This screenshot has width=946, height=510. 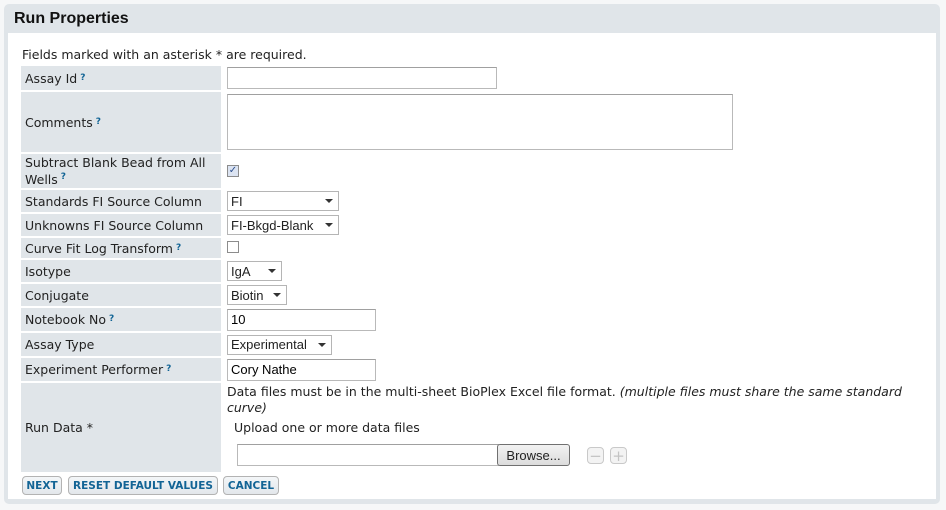 I want to click on notebook-no-input, so click(x=301, y=319).